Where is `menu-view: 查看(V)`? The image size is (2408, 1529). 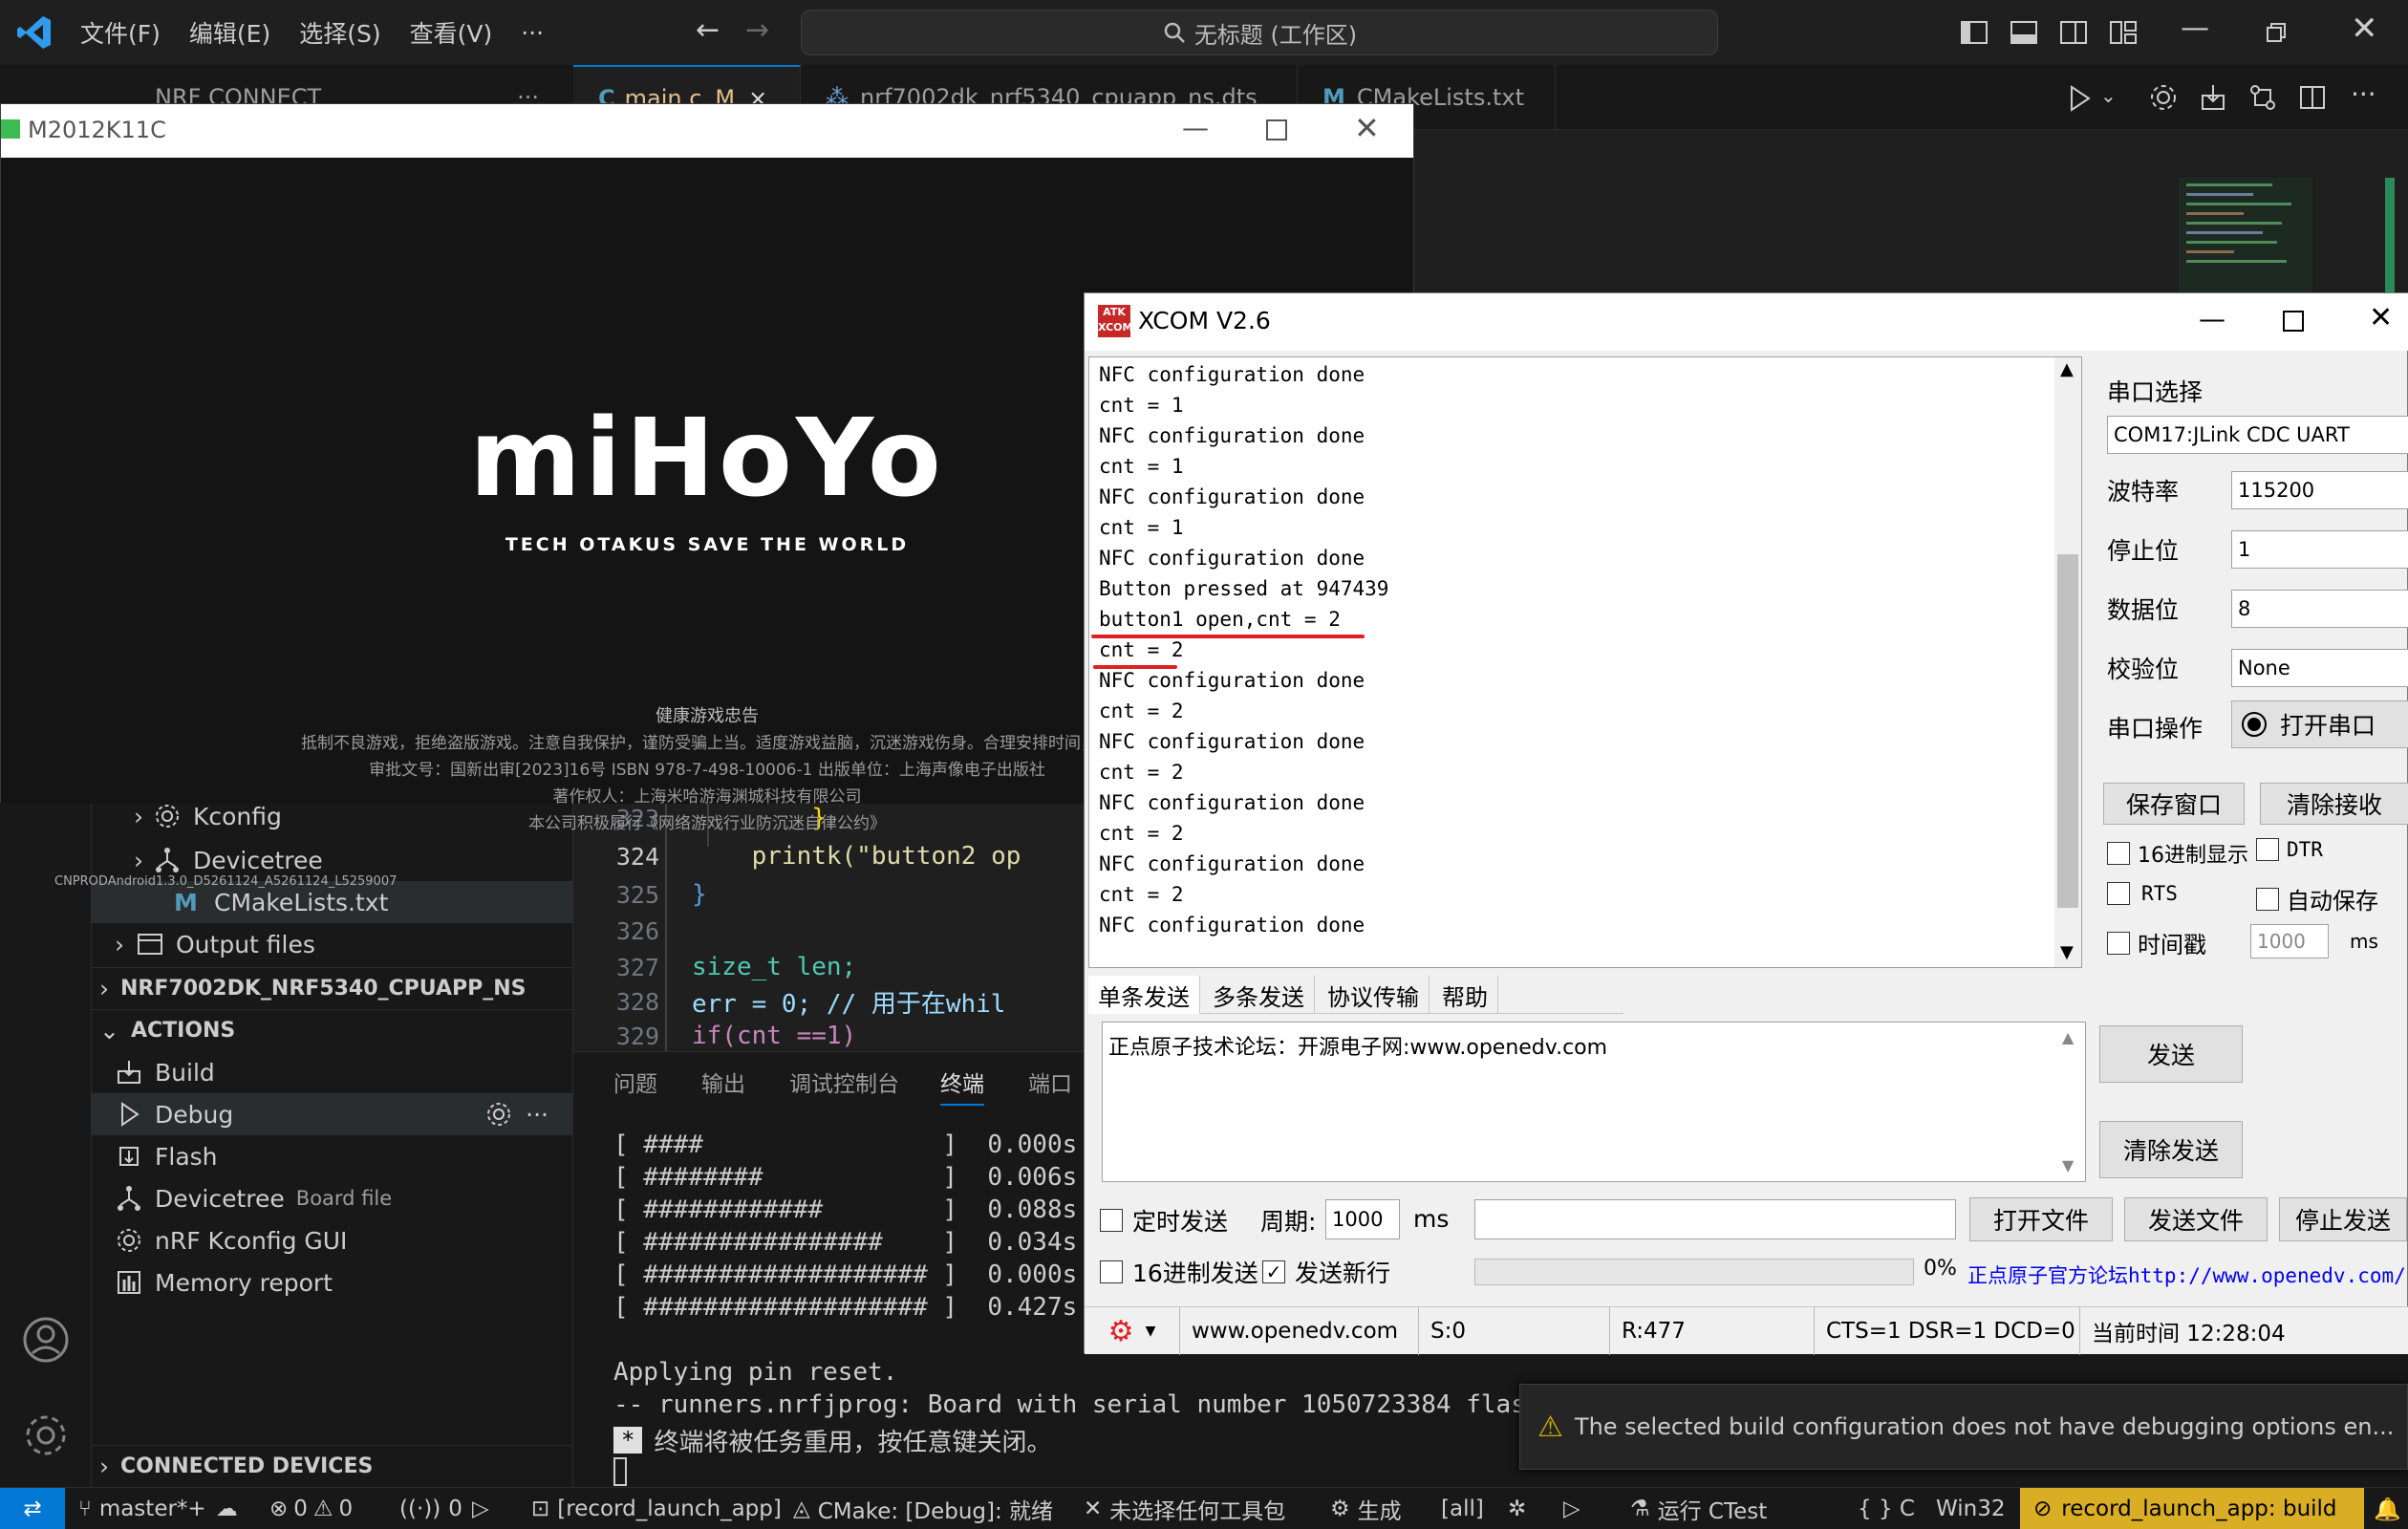 menu-view: 查看(V) is located at coordinates (452, 32).